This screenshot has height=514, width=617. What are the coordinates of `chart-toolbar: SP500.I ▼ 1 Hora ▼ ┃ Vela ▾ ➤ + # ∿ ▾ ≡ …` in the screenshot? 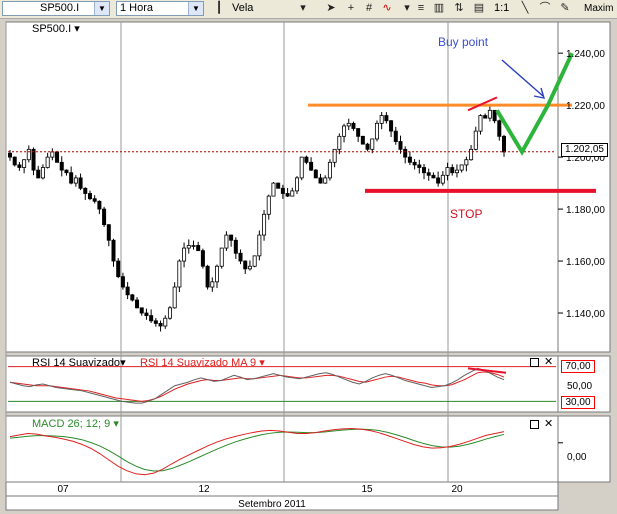 It's located at (308, 9).